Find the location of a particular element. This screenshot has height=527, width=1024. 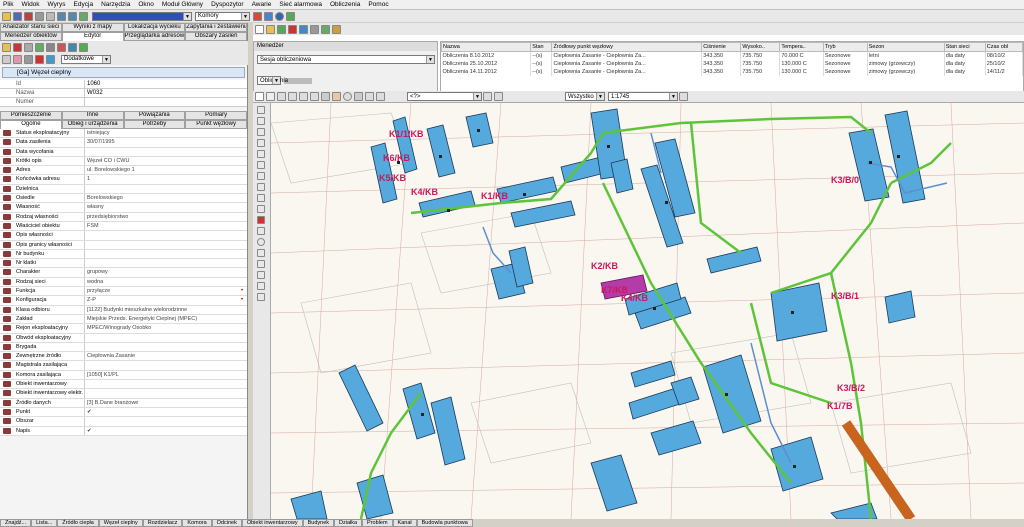

property-value: [1122] Budynki mieszkalne wielorodzinne is located at coordinates (161, 310).